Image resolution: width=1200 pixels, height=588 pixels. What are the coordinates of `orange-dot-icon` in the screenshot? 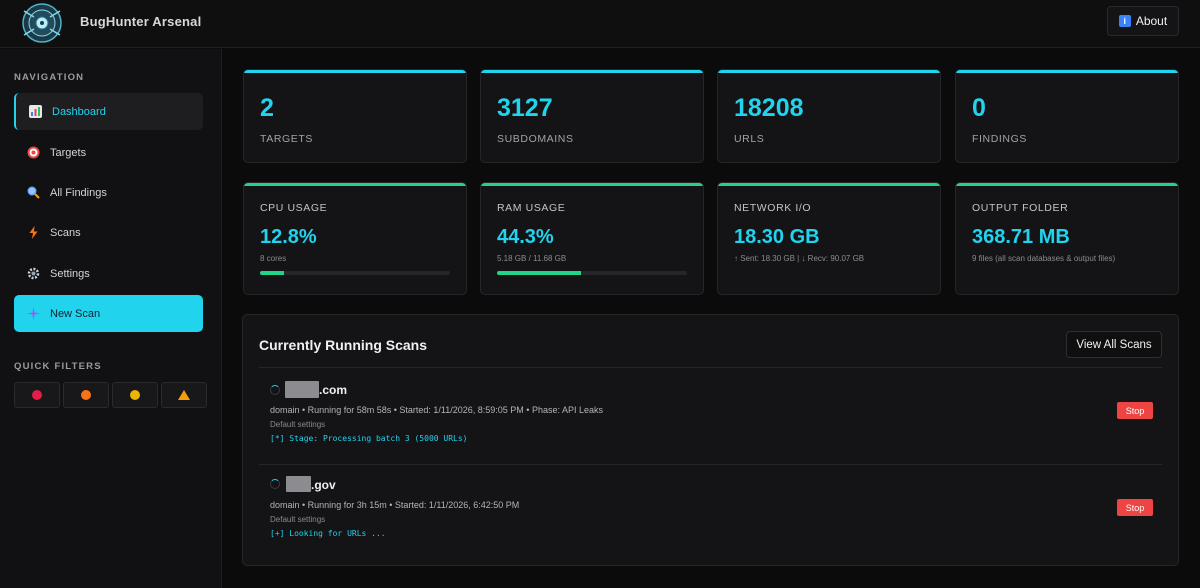 It's located at (86, 395).